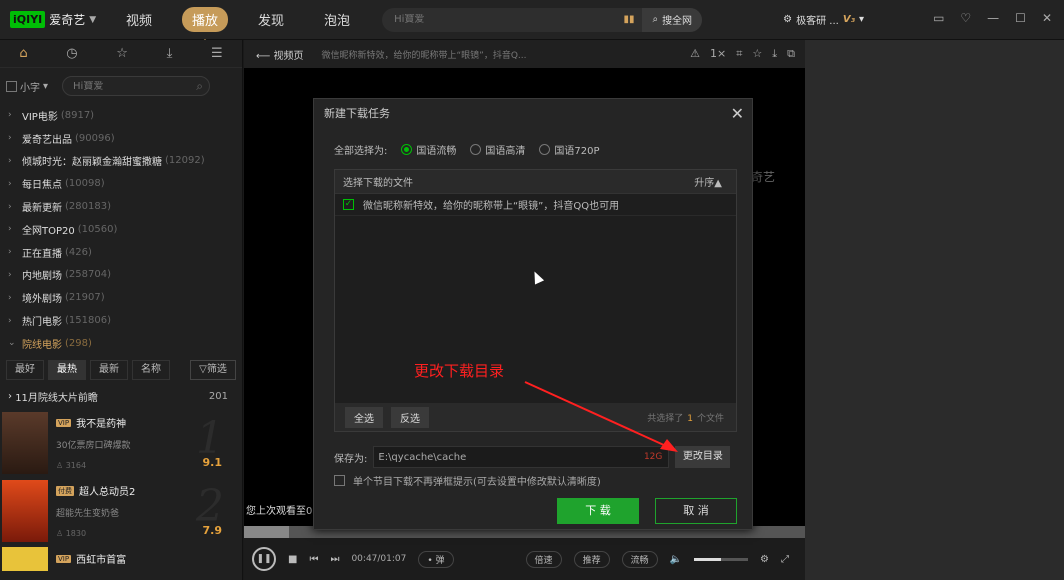 Image resolution: width=1064 pixels, height=580 pixels. I want to click on annotation-arrow, so click(601, 416).